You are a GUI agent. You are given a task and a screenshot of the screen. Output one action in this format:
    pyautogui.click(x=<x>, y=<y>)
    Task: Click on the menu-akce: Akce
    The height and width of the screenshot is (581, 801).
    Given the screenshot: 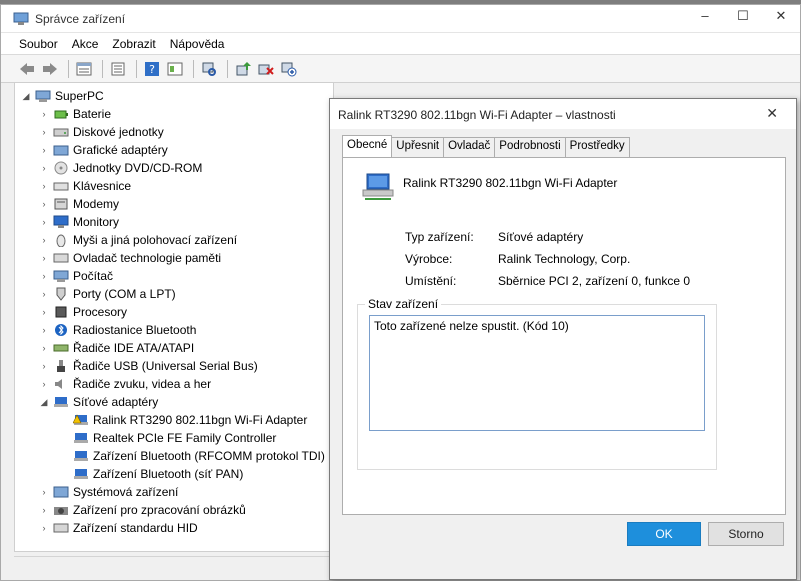 What is the action you would take?
    pyautogui.click(x=85, y=44)
    